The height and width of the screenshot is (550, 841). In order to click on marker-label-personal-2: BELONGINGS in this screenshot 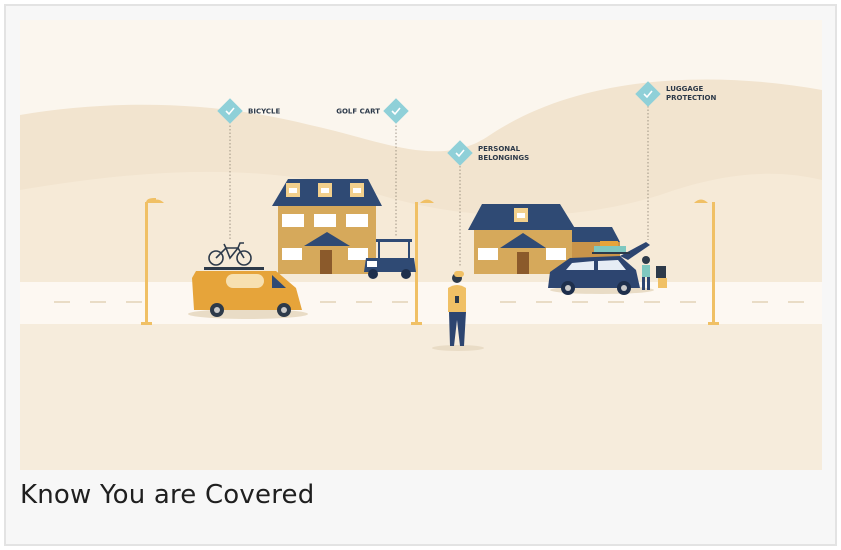, I will do `click(503, 158)`.